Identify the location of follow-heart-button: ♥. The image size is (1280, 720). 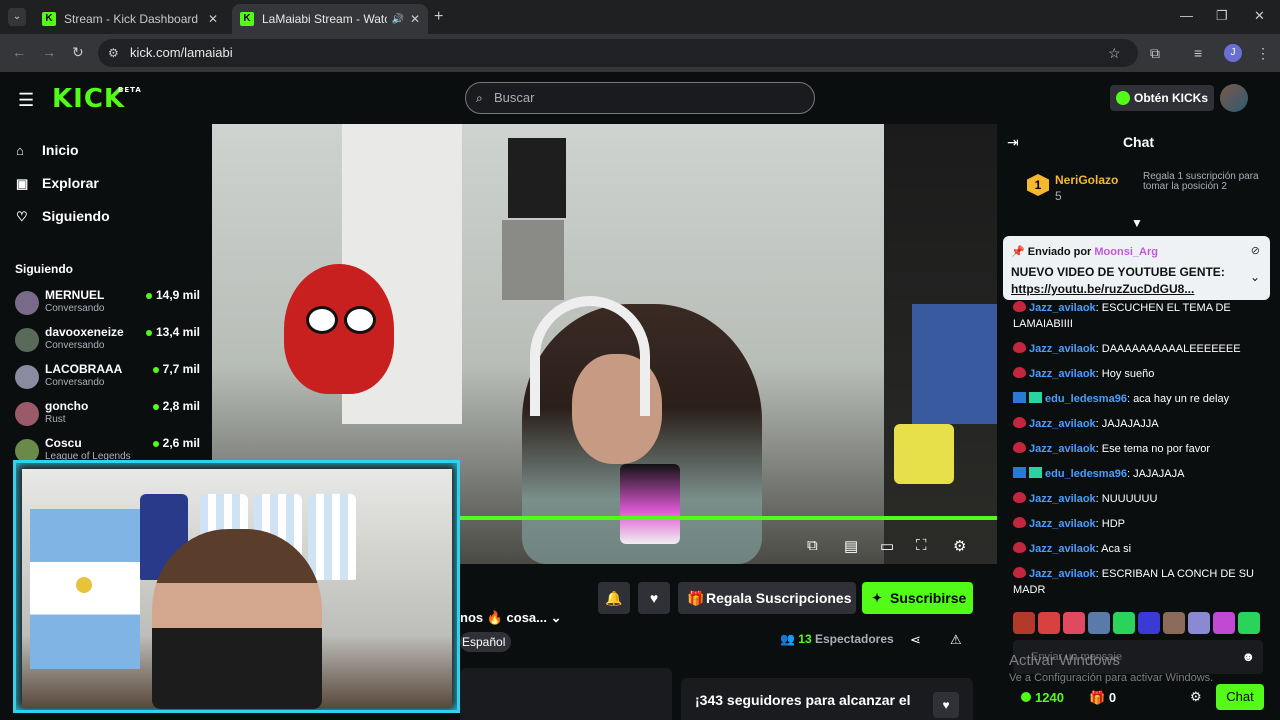
(654, 598).